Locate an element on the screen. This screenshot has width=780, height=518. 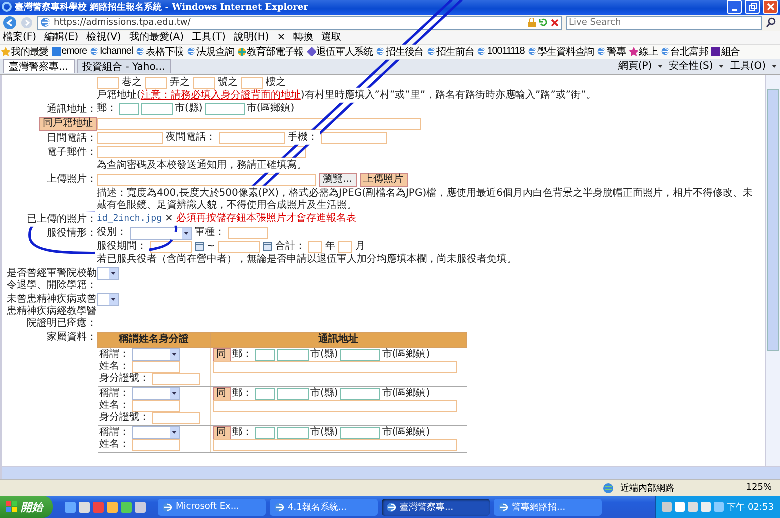
menu-item: 編輯(E) is located at coordinates (61, 37).